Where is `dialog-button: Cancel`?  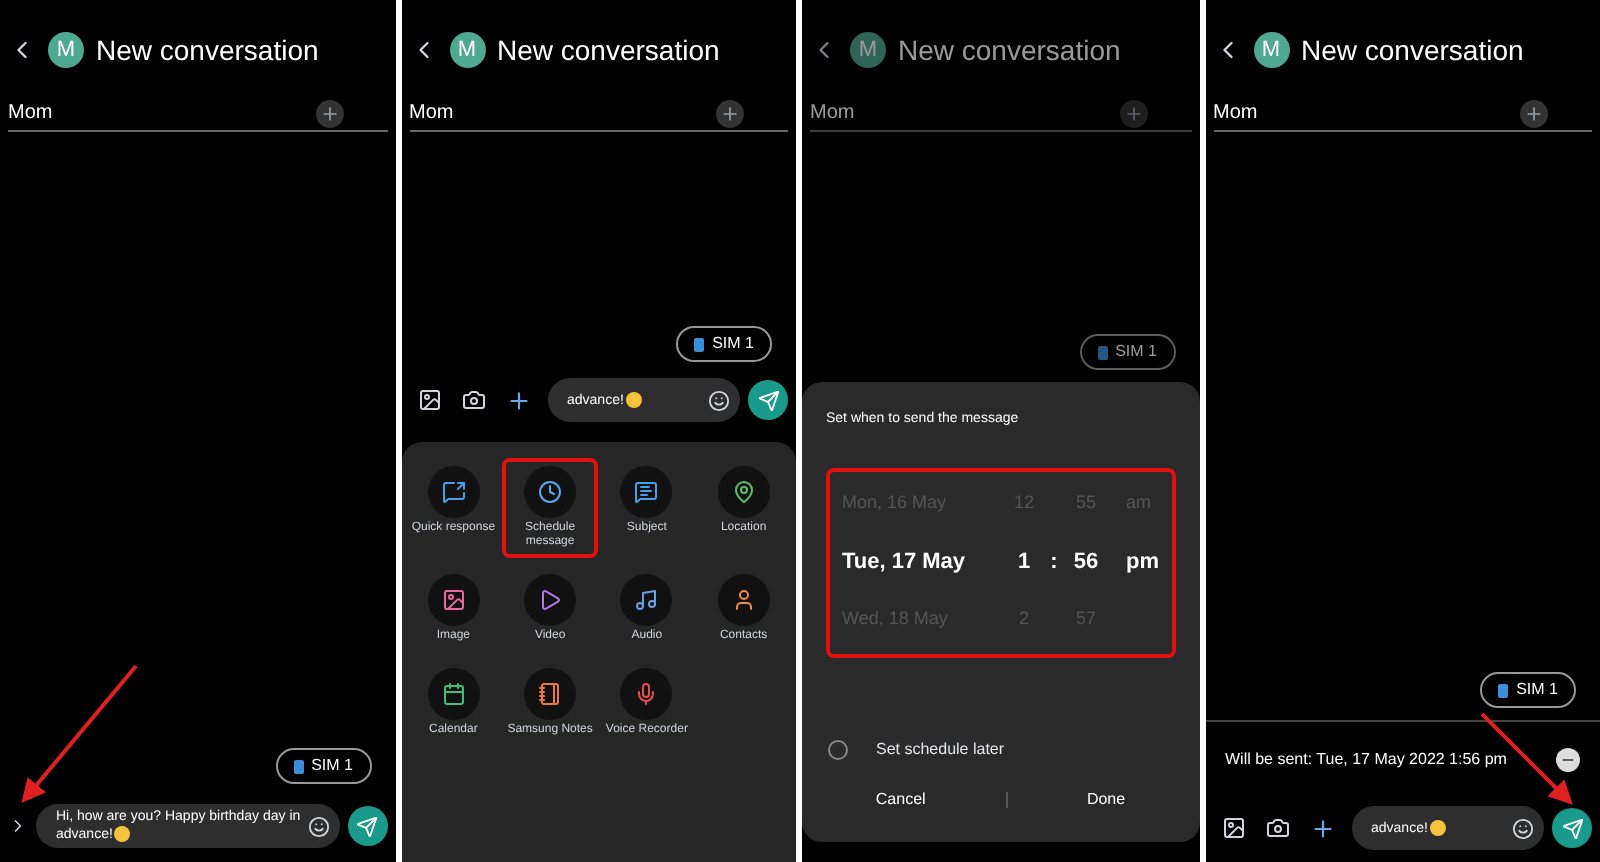
dialog-button: Cancel is located at coordinates (900, 800).